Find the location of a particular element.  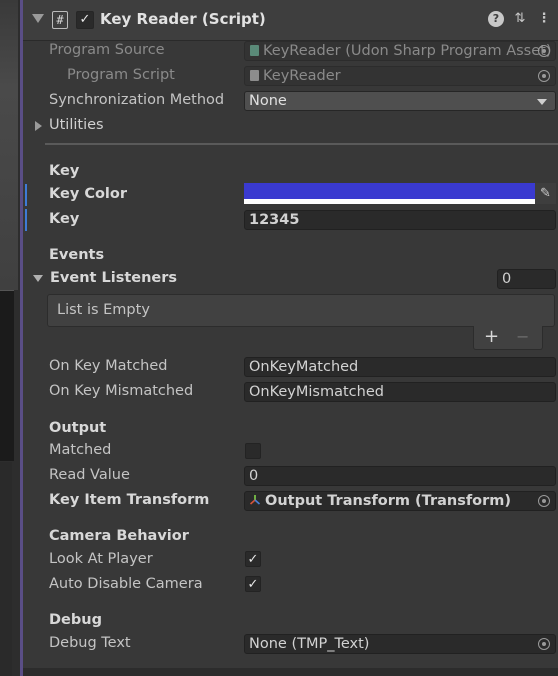

eyedropper-icon: ✎ is located at coordinates (545, 193).